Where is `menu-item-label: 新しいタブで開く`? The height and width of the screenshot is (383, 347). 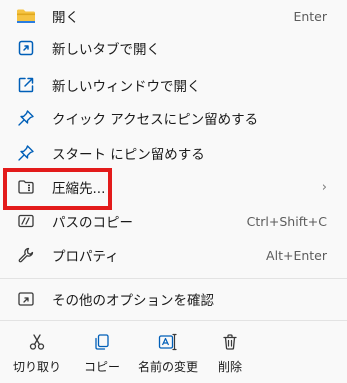 menu-item-label: 新しいタブで開く is located at coordinates (106, 50).